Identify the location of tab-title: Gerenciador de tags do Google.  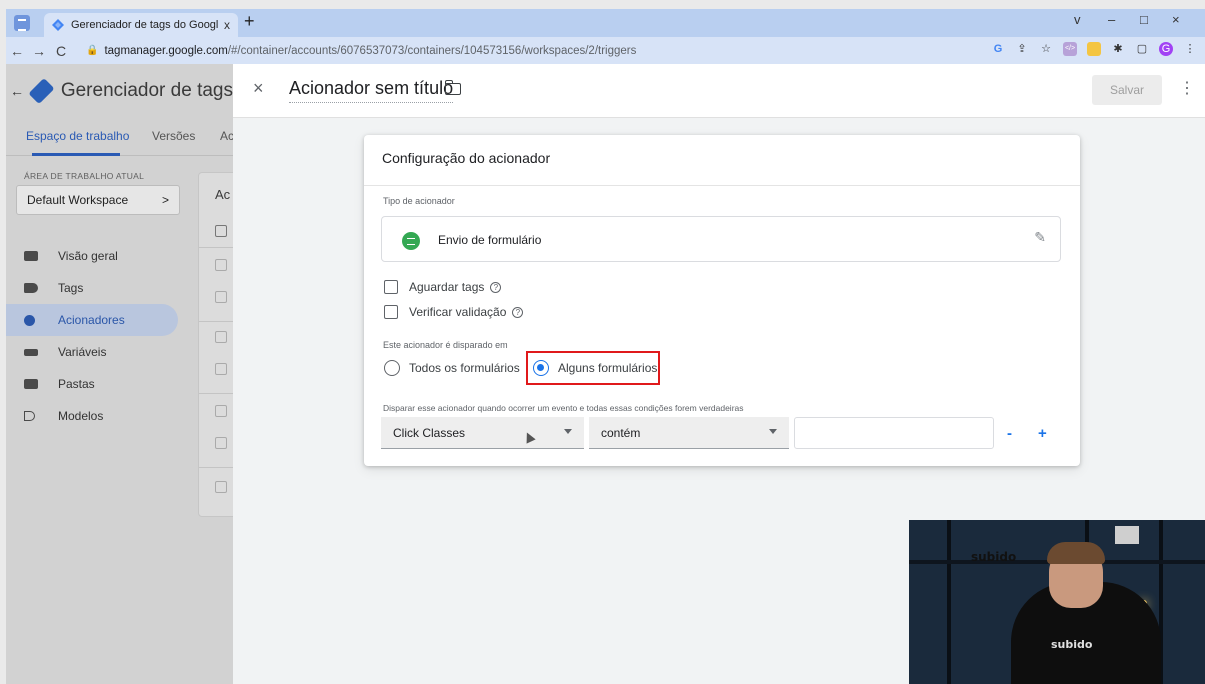
(144, 25).